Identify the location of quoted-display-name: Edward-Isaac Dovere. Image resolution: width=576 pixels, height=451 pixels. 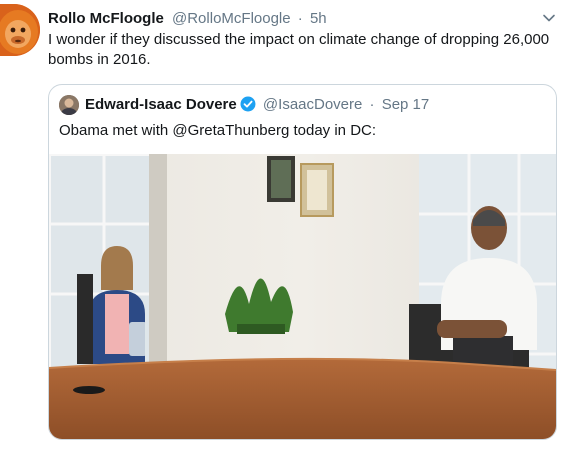
(161, 104).